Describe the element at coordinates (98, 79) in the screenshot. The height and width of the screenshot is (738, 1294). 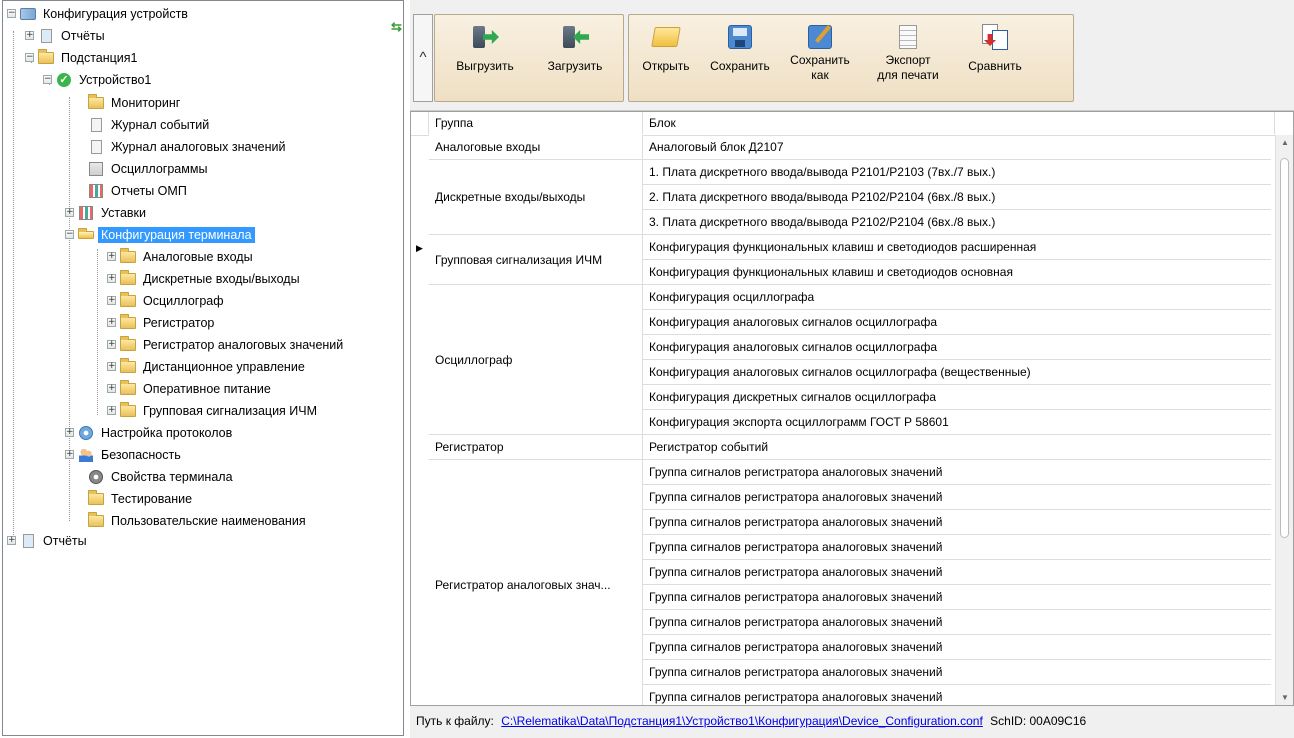
I see `tree-node-device: − ✓ Устройство1` at that location.